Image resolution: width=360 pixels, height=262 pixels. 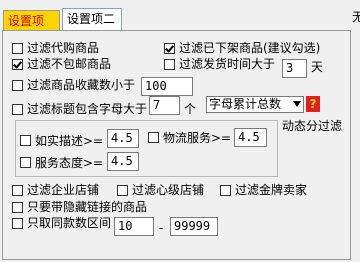 I want to click on label-wuliu: 物流服务>=, so click(x=197, y=138).